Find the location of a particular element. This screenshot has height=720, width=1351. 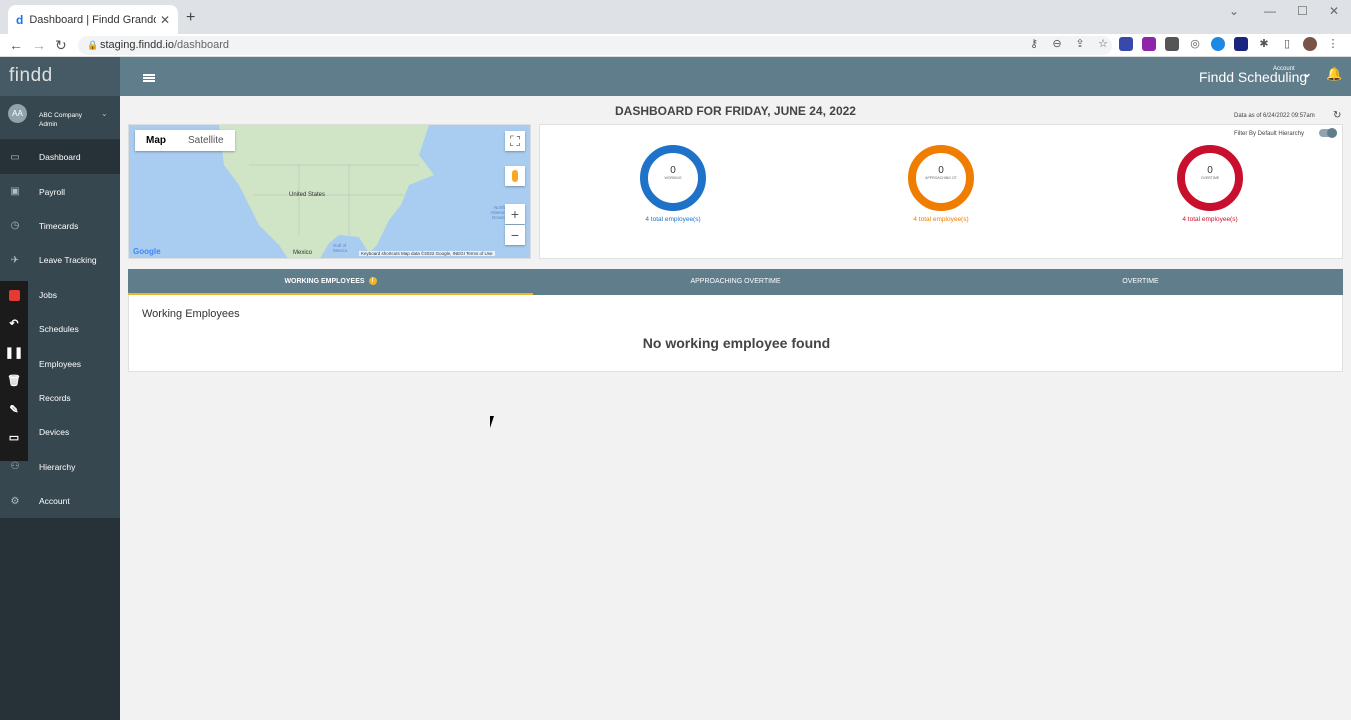

hierarchy-filter-toggle is located at coordinates (1328, 133).